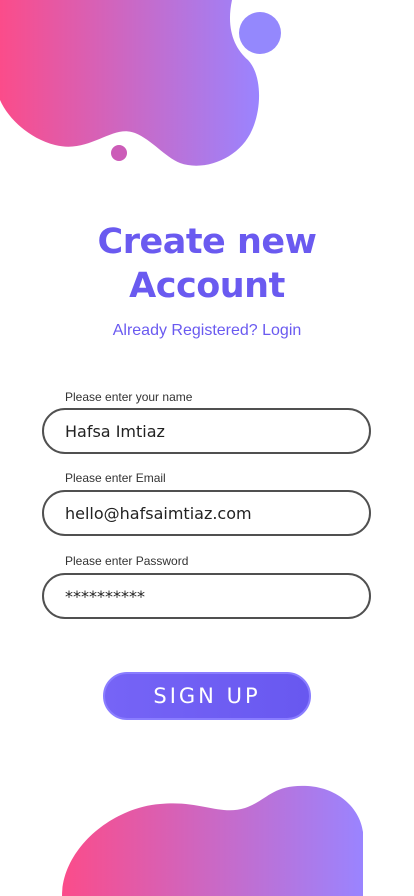 The width and height of the screenshot is (414, 896). What do you see at coordinates (206, 596) in the screenshot?
I see `password-field` at bounding box center [206, 596].